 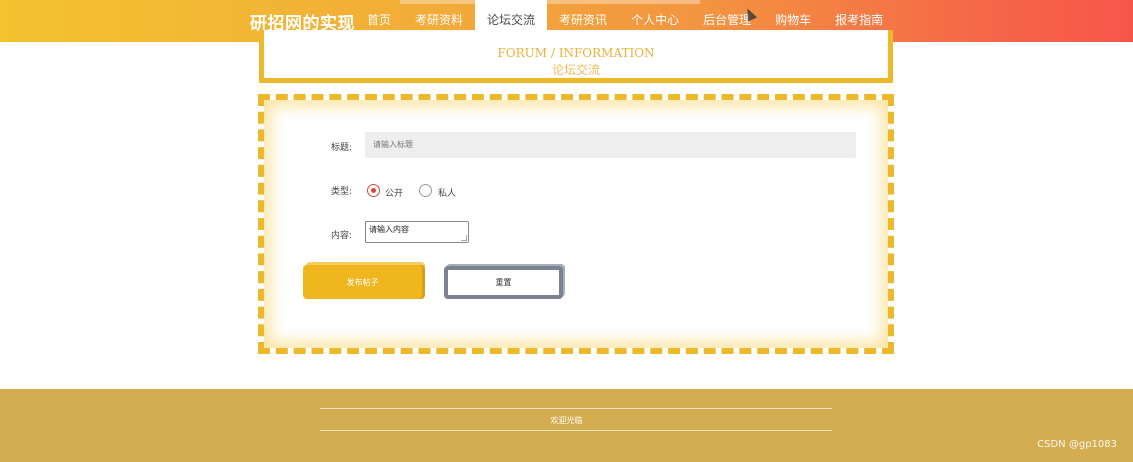 What do you see at coordinates (575, 70) in the screenshot?
I see `banner-title-zh: 论坛交流` at bounding box center [575, 70].